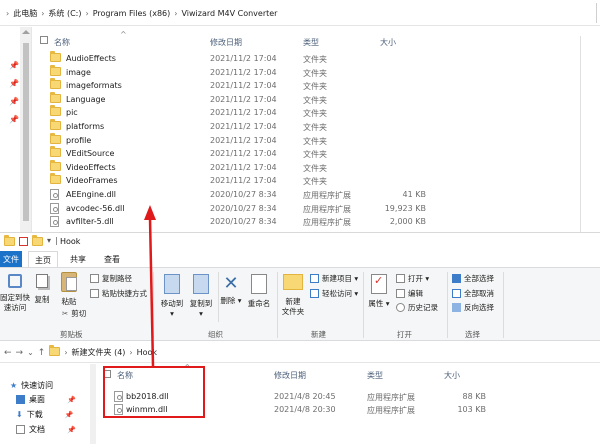 Image resolution: width=600 pixels, height=444 pixels. I want to click on move-to-button: 移动到 ▾, so click(172, 296).